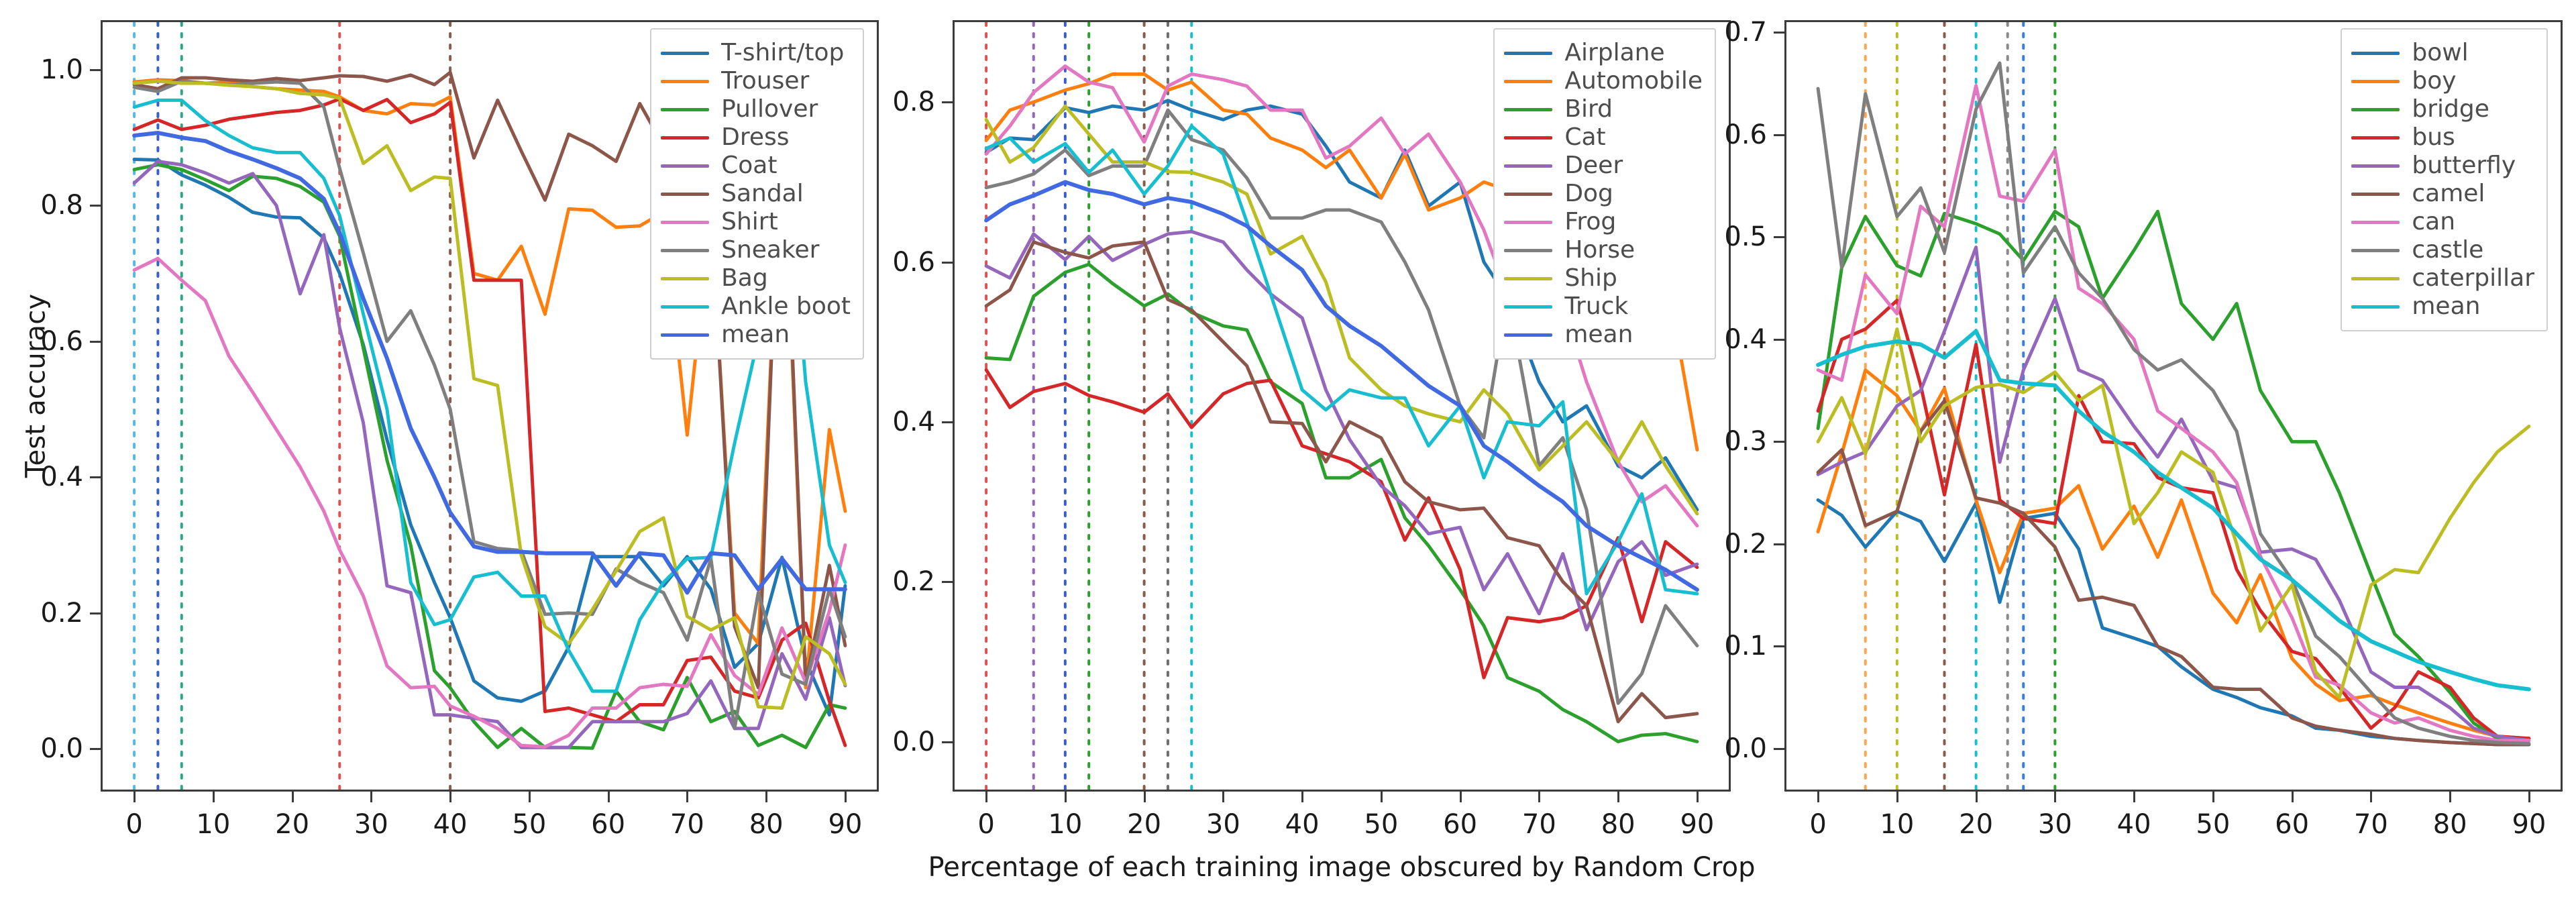 Image resolution: width=2576 pixels, height=911 pixels. Describe the element at coordinates (1596, 306) in the screenshot. I see `legend-item-label: Truck` at that location.